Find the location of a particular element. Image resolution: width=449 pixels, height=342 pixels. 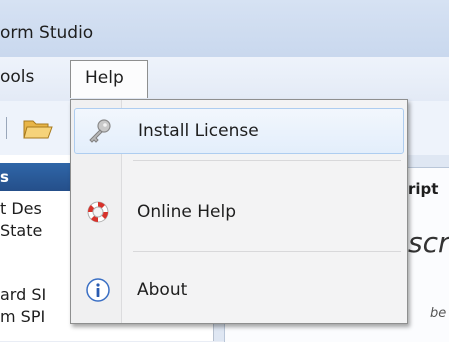

menu-tools: ools is located at coordinates (17, 77).